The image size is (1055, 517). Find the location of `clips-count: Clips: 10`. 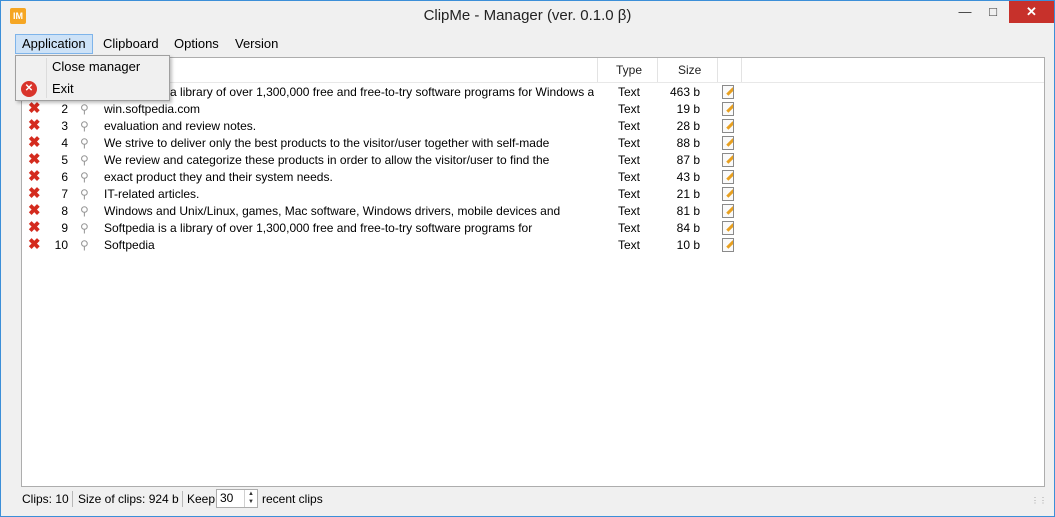

clips-count: Clips: 10 is located at coordinates (45, 499).